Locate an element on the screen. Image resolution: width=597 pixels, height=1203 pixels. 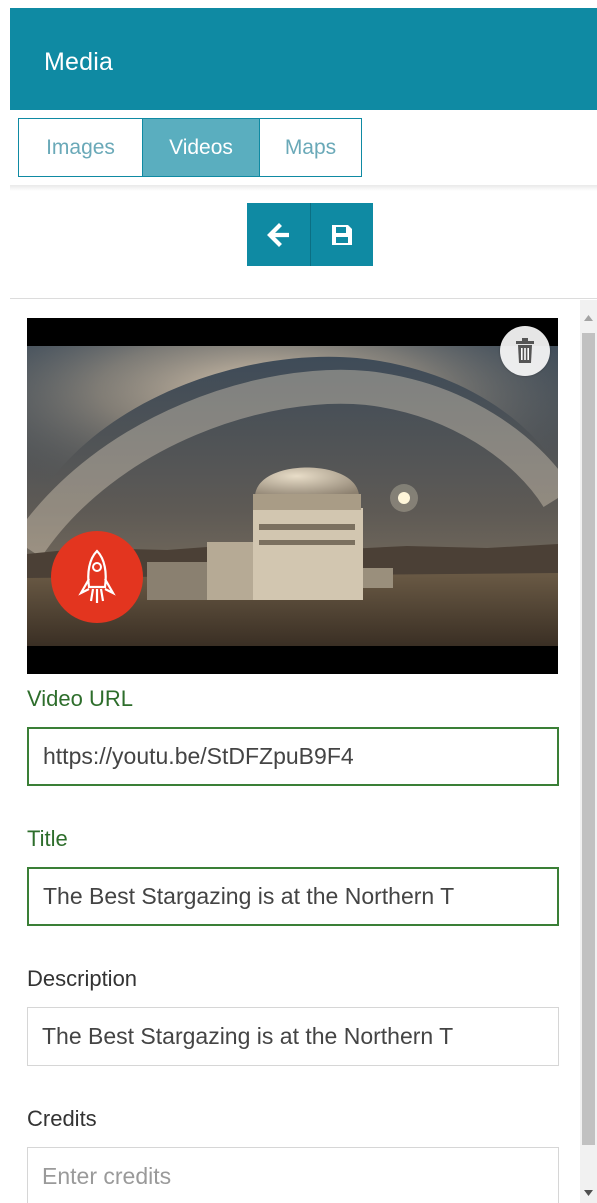
toolbar-divider is located at coordinates (303, 298).